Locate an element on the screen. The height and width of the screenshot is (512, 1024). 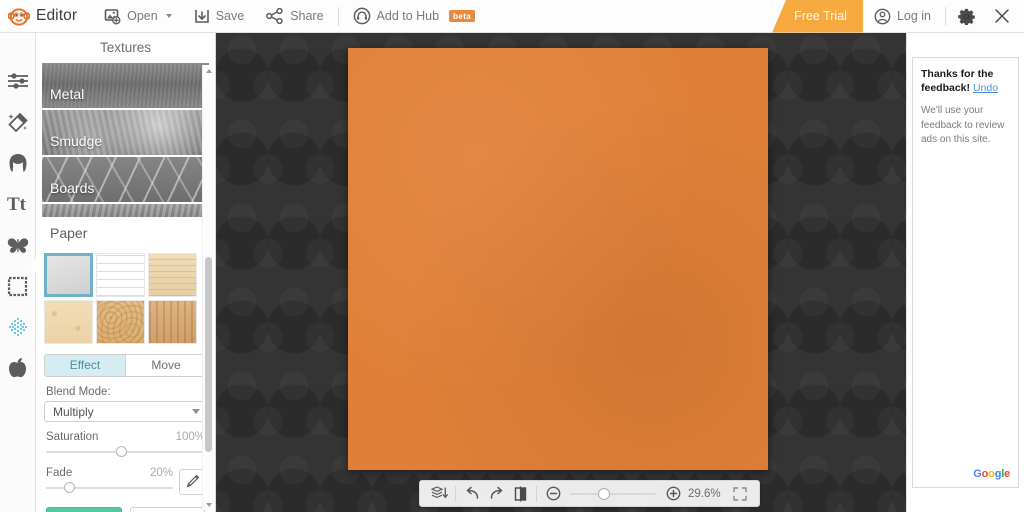
sidebar-item-frames is located at coordinates (18, 286).